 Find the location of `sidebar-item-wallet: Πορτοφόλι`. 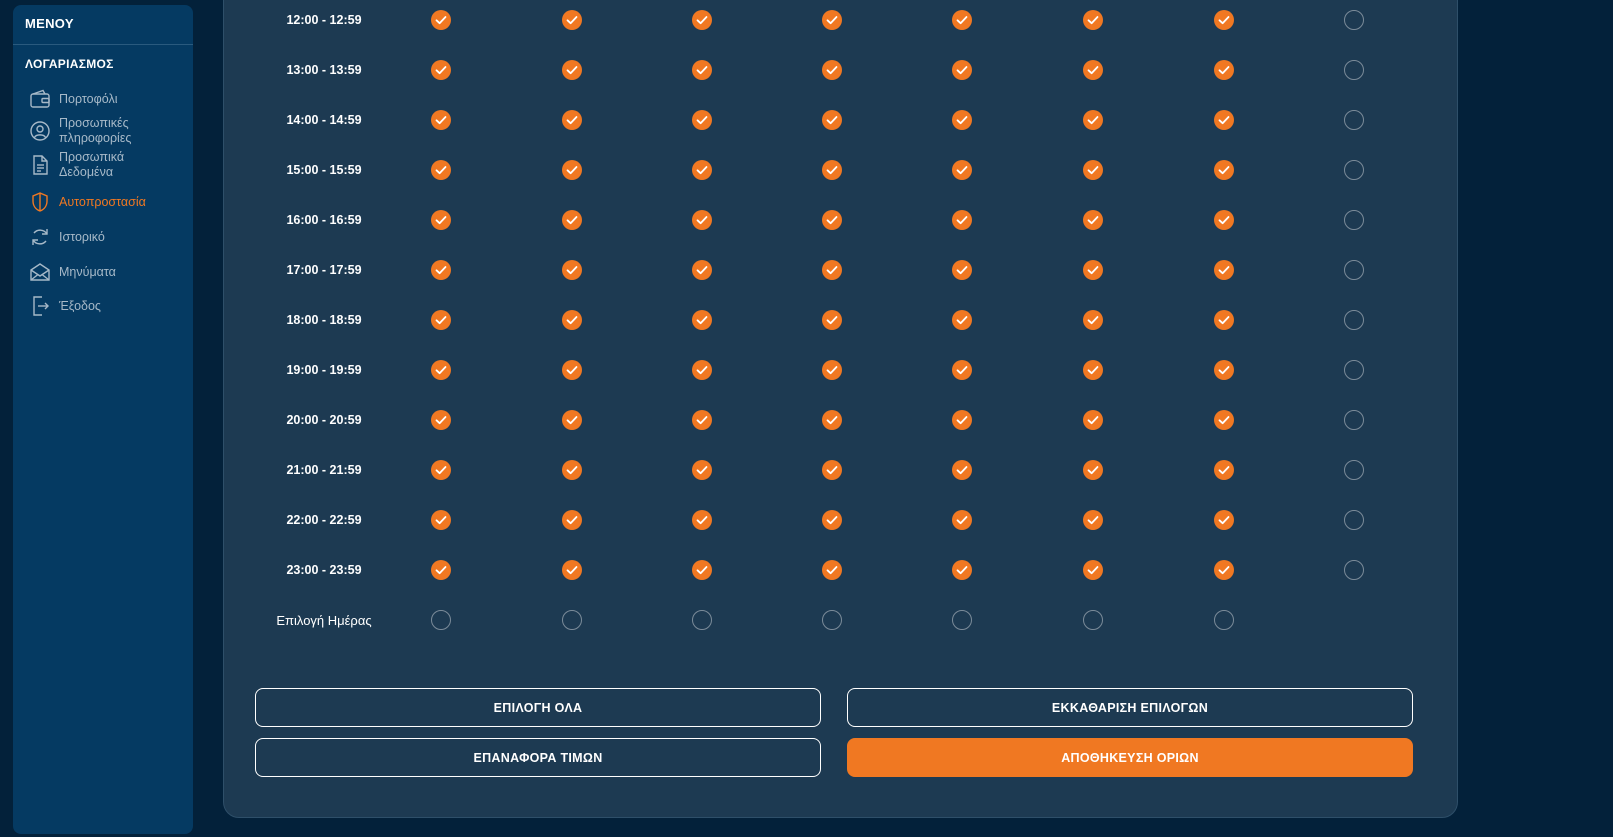

sidebar-item-wallet: Πορτοφόλι is located at coordinates (103, 99).